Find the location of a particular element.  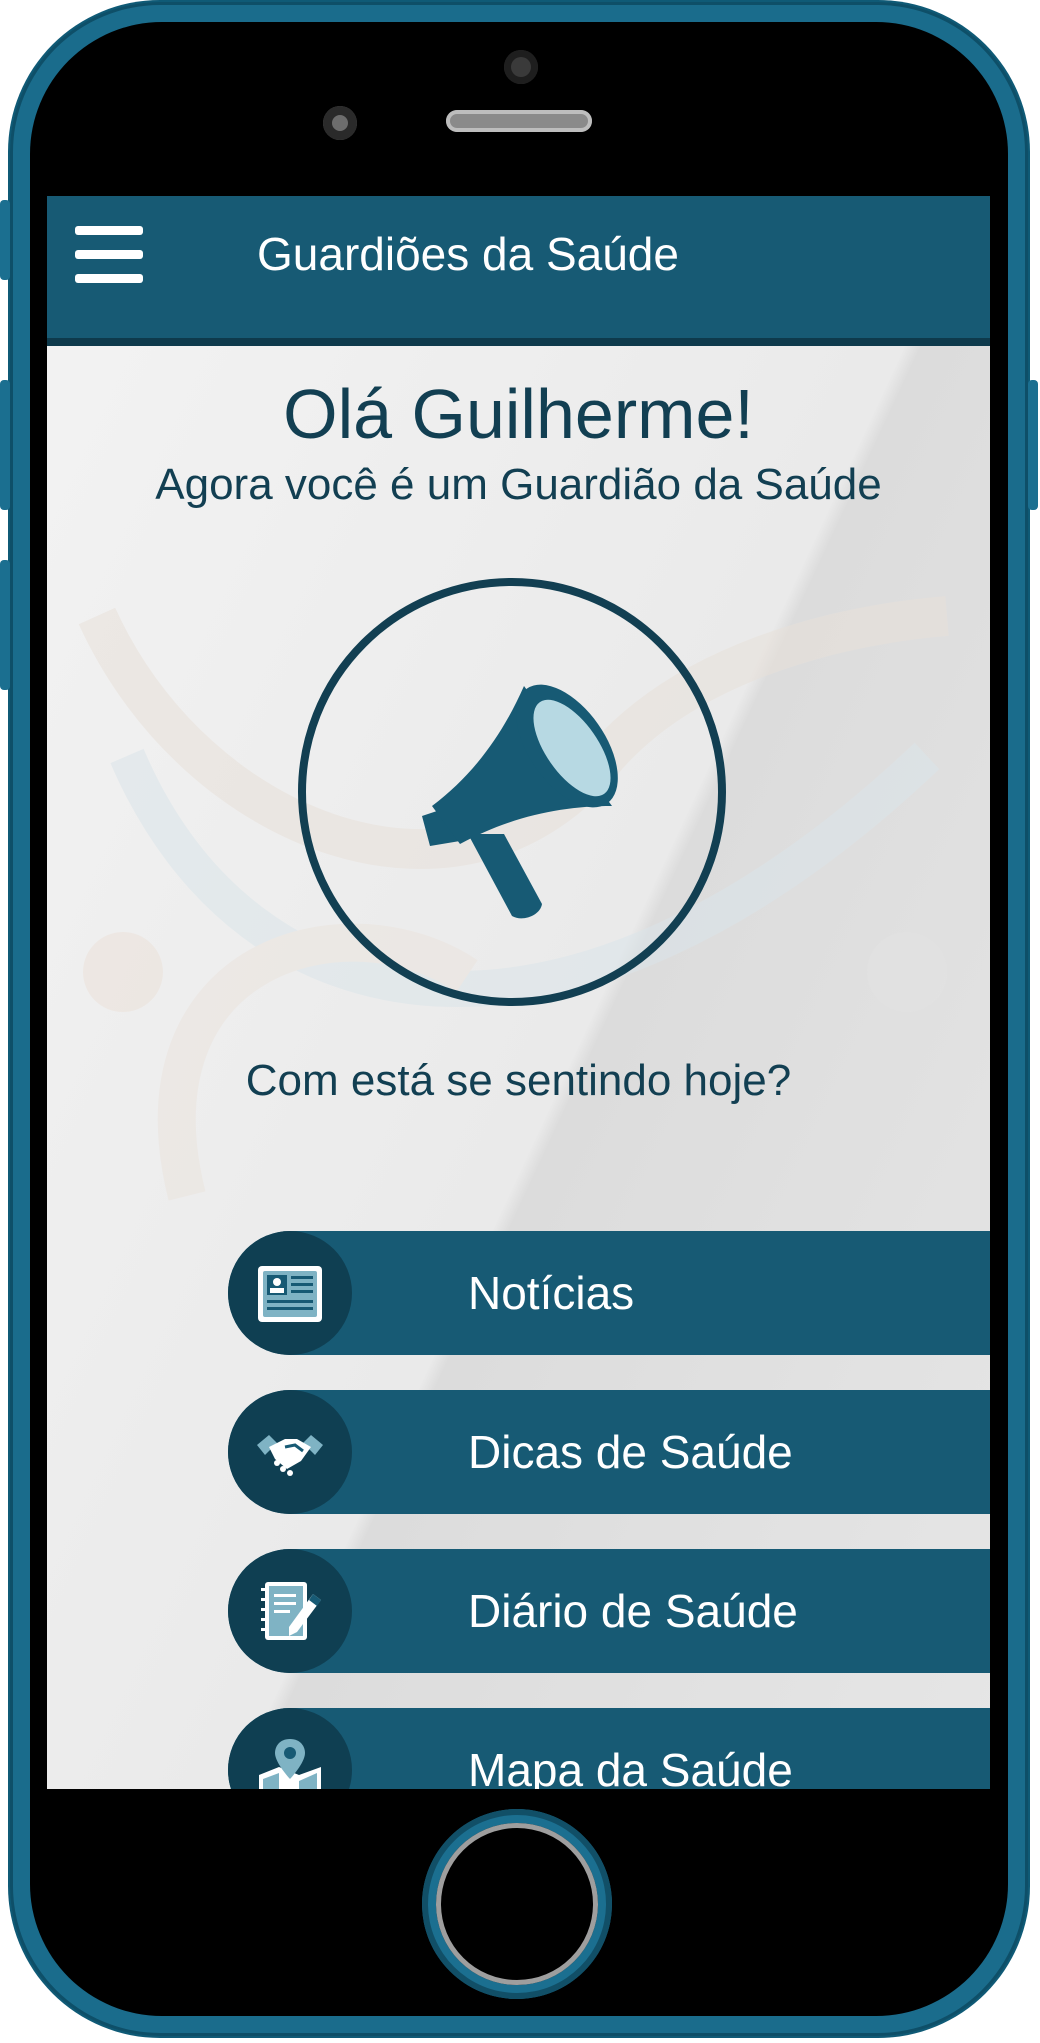

menu-item-dicas-de-saude: Dicas de Saúde is located at coordinates (609, 1452).